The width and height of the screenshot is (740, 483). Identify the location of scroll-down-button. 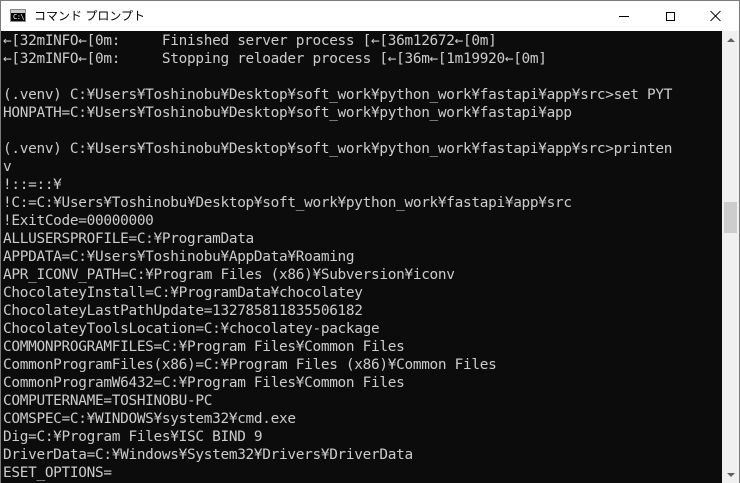
(730, 474).